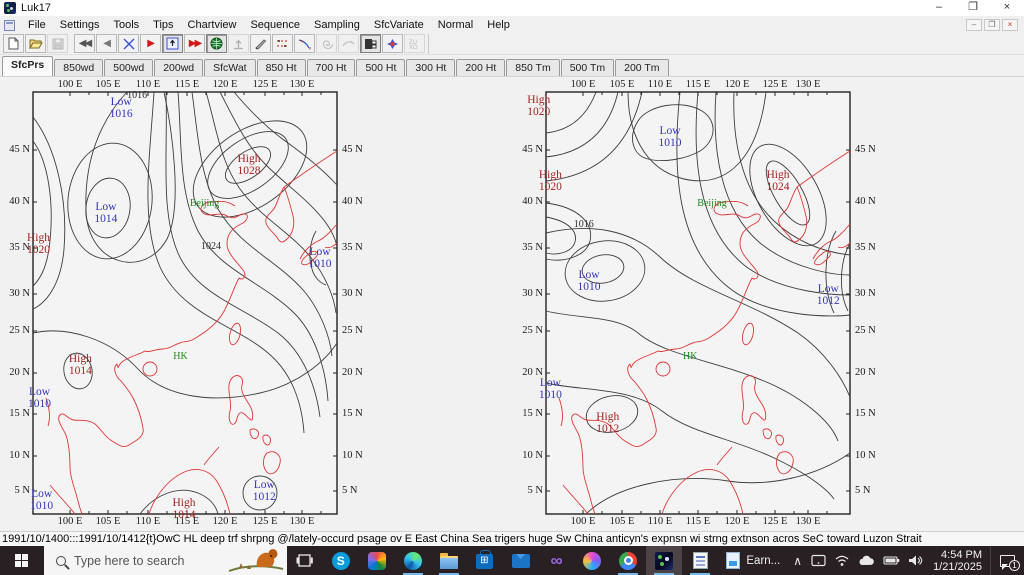  What do you see at coordinates (939, 8) in the screenshot?
I see `minimize-button: –` at bounding box center [939, 8].